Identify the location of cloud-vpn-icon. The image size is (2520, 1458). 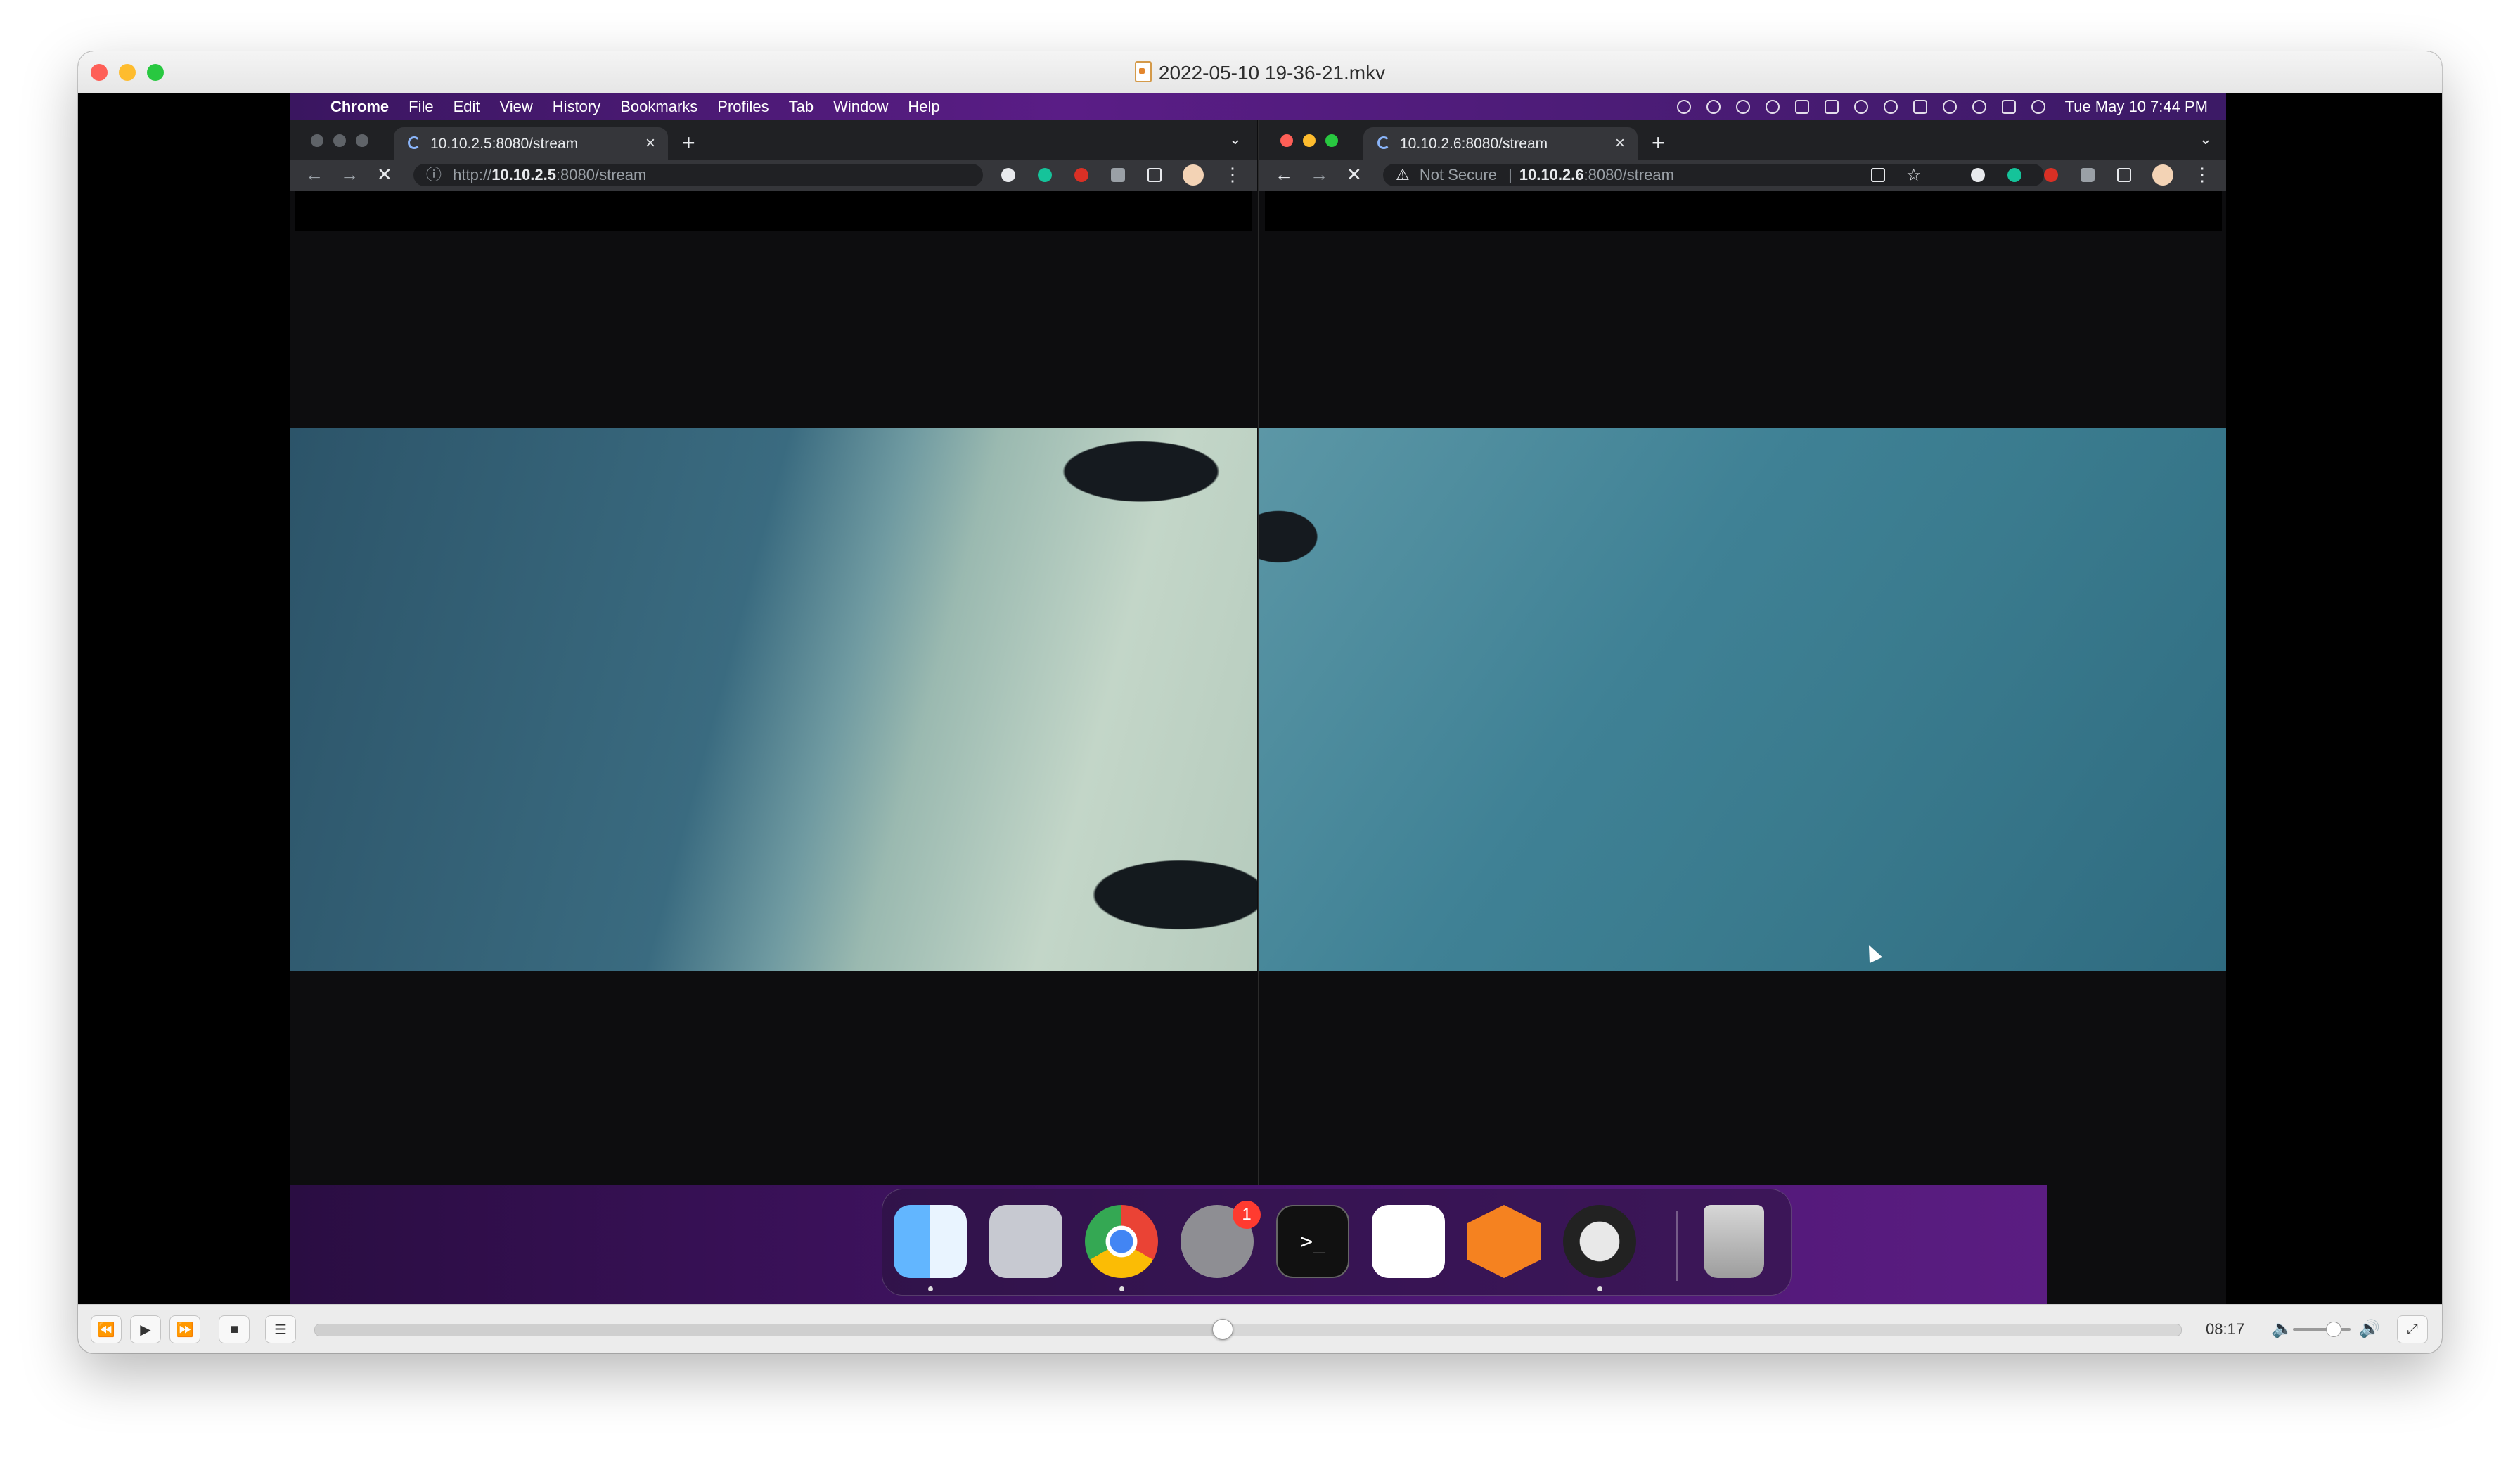
(1504, 1241).